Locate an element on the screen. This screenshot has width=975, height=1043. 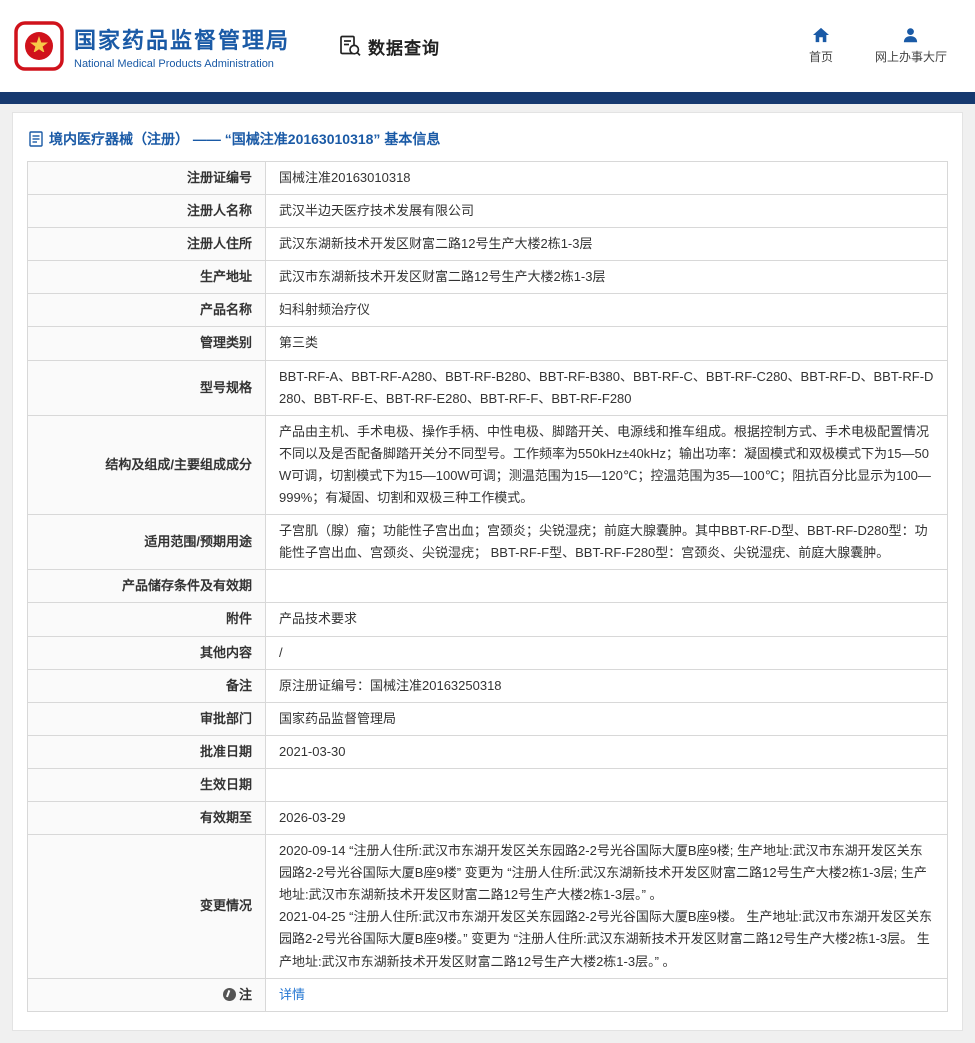
field-label: 注 is located at coordinates (146, 994).